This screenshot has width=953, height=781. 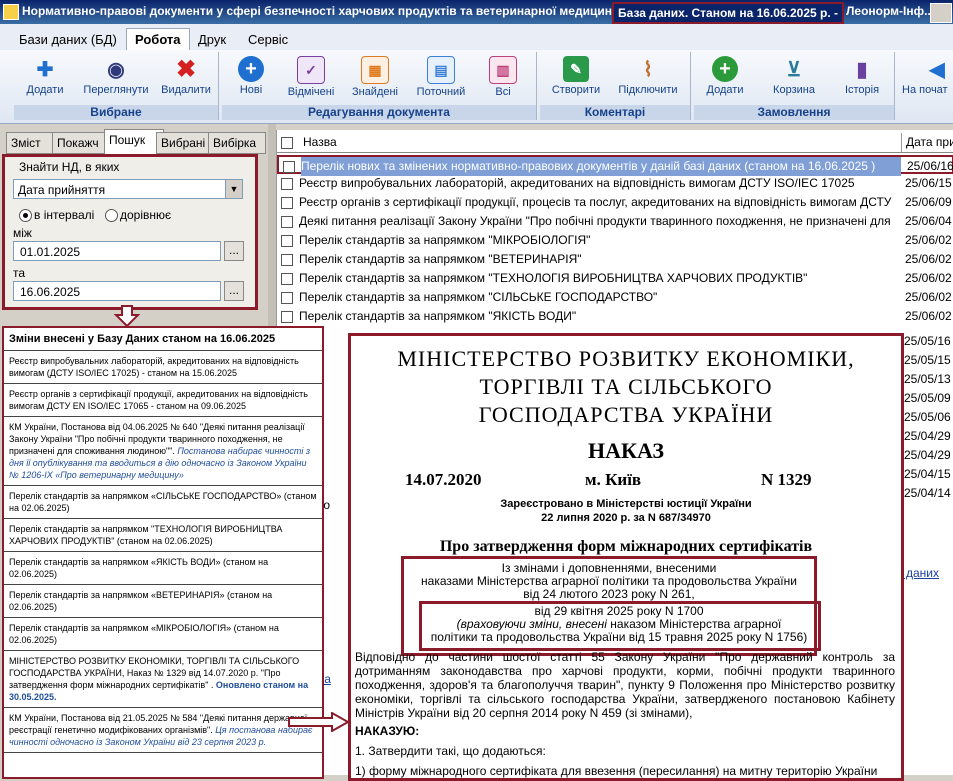 What do you see at coordinates (927, 341) in the screenshot?
I see `row-date: 25/05/16` at bounding box center [927, 341].